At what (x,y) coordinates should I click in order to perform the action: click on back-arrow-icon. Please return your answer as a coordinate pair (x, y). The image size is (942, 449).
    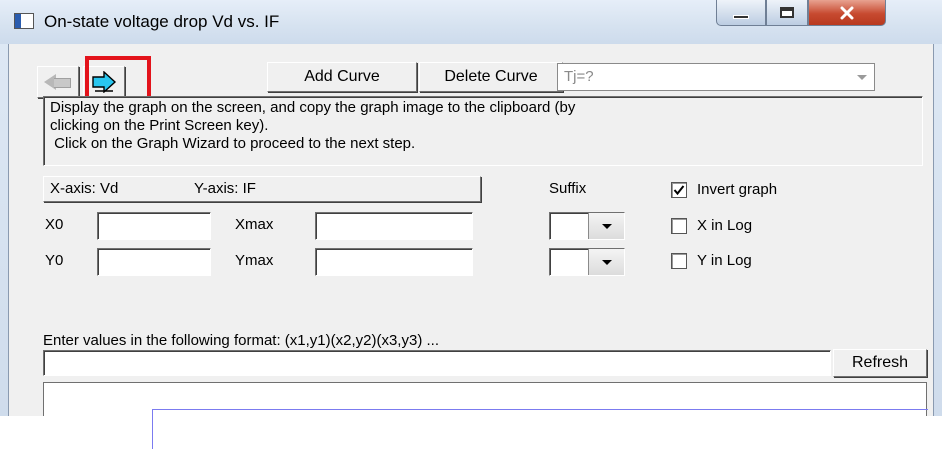
    Looking at the image, I should click on (58, 82).